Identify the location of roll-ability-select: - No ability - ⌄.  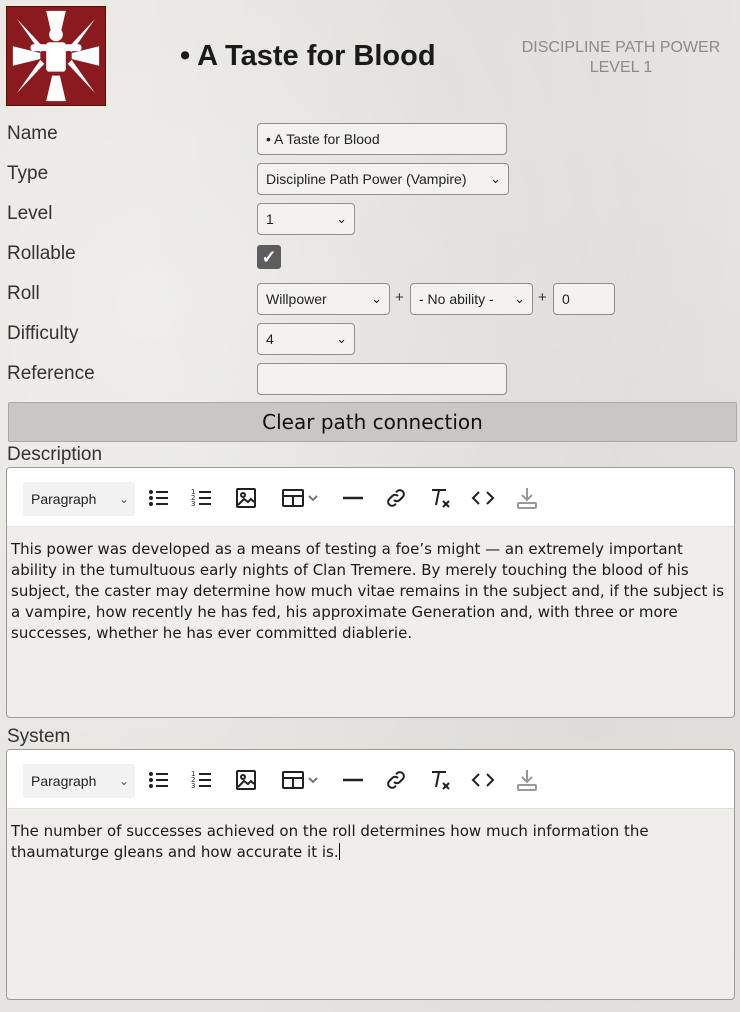
(471, 299).